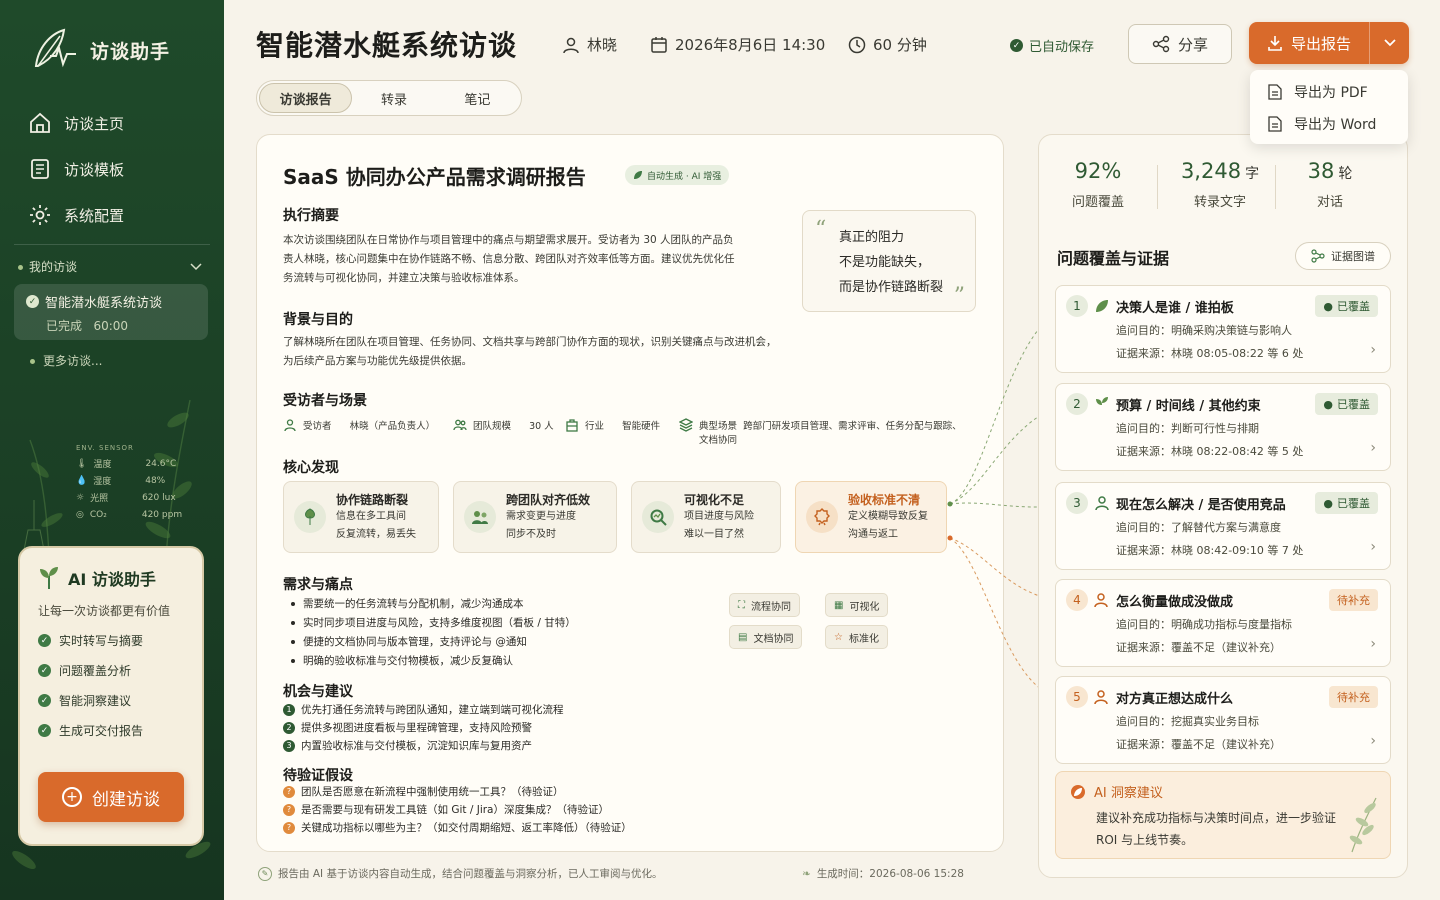 The image size is (1440, 900). Describe the element at coordinates (101, 731) in the screenshot. I see `feature-label: 生成可交付报告` at that location.